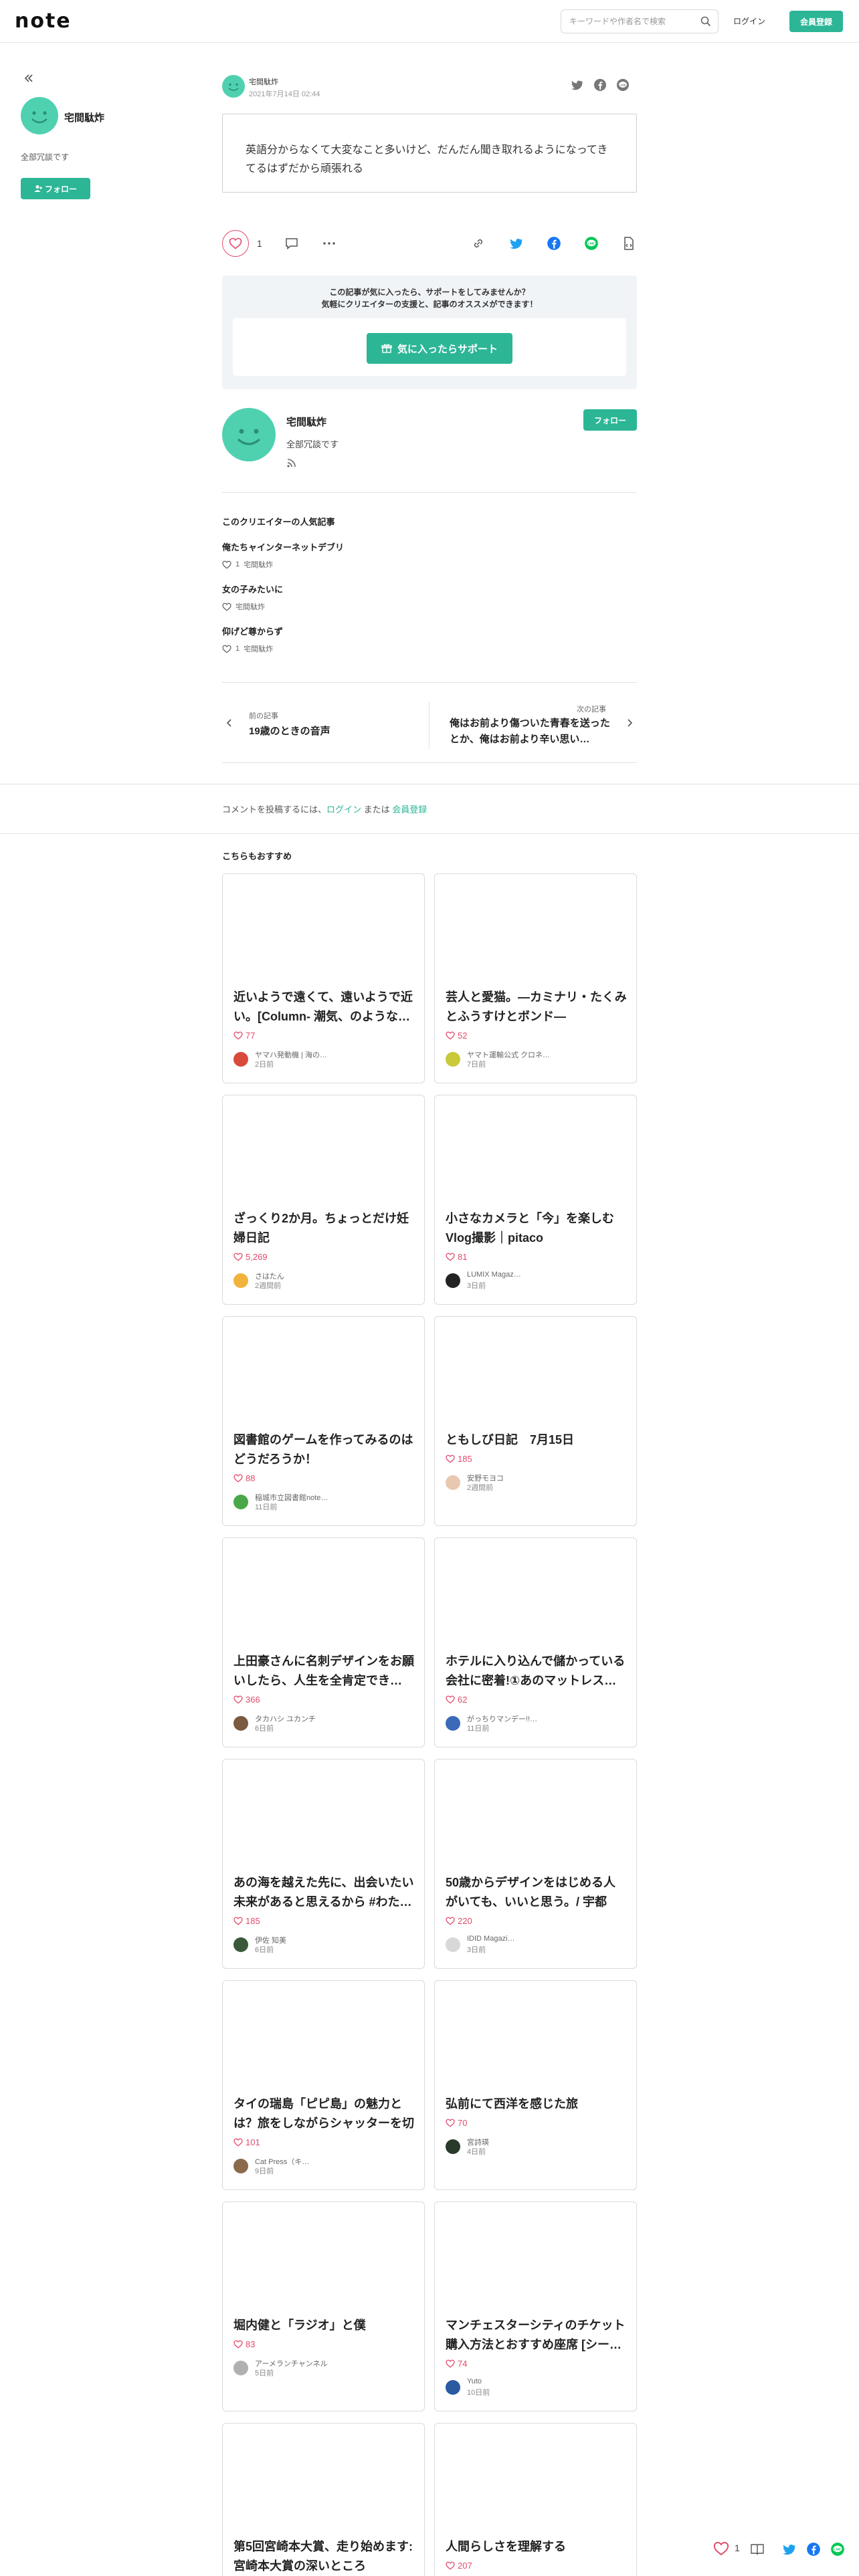 Image resolution: width=859 pixels, height=2576 pixels. Describe the element at coordinates (344, 810) in the screenshot. I see `comment-login-link: ログイン` at that location.